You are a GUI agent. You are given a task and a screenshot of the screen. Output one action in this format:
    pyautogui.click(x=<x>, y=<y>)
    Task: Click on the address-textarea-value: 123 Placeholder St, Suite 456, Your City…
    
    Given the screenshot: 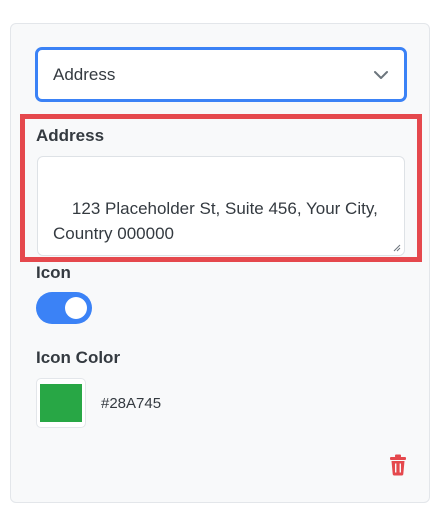 What is the action you would take?
    pyautogui.click(x=215, y=221)
    